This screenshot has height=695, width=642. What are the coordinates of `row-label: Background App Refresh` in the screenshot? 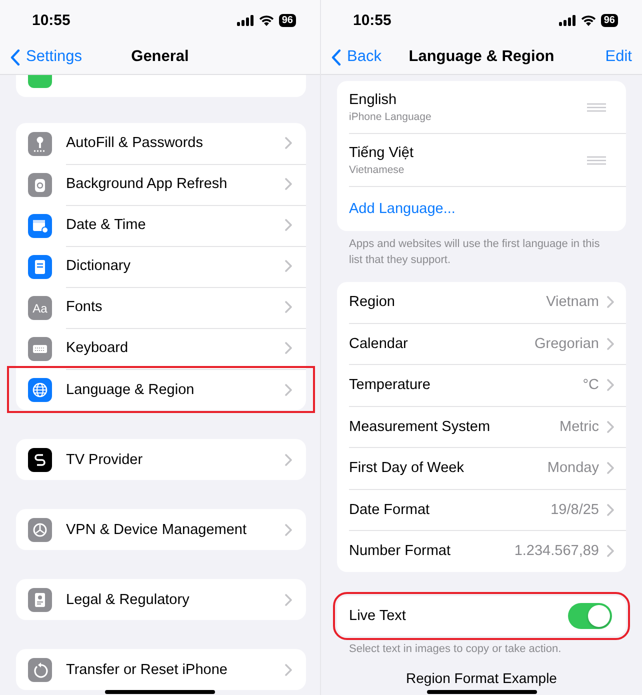 It's located at (147, 184).